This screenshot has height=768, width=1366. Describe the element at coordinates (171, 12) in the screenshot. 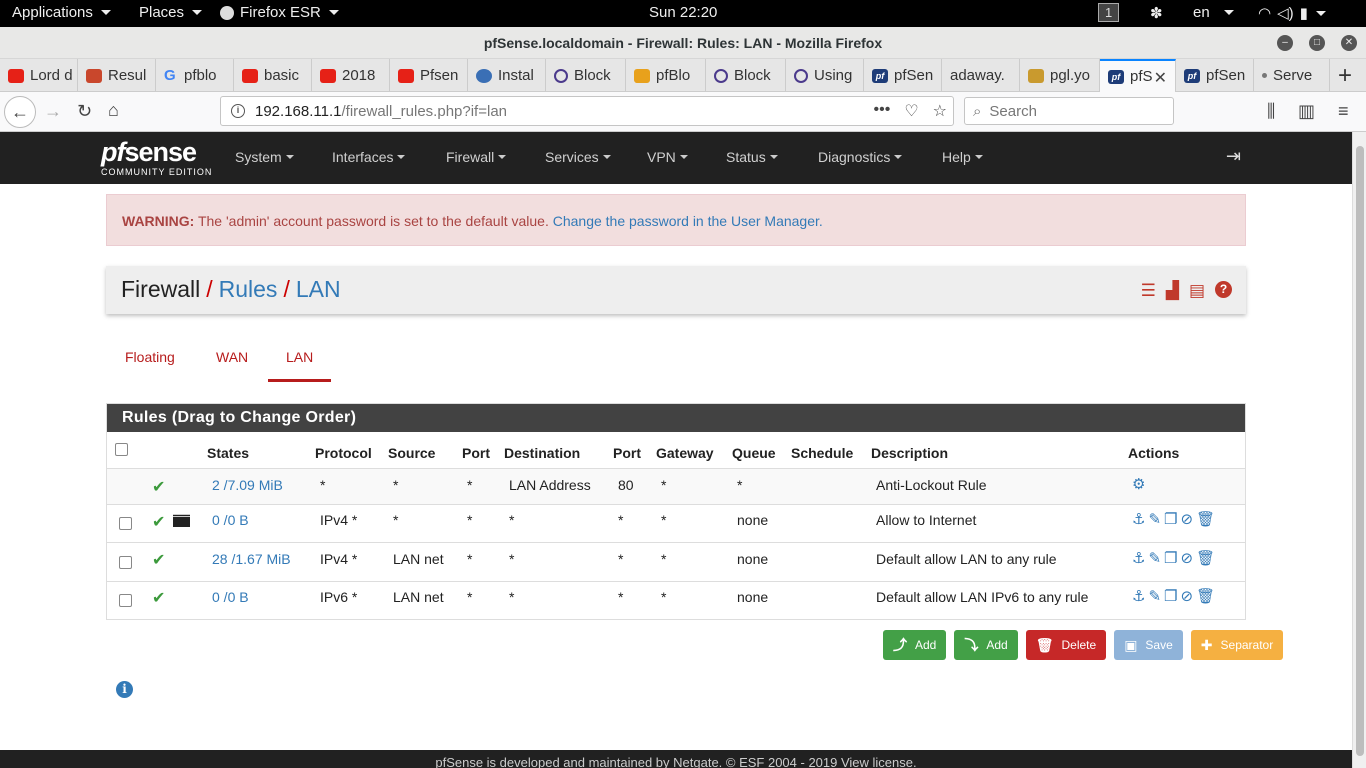

I see `places-menu: Places` at that location.